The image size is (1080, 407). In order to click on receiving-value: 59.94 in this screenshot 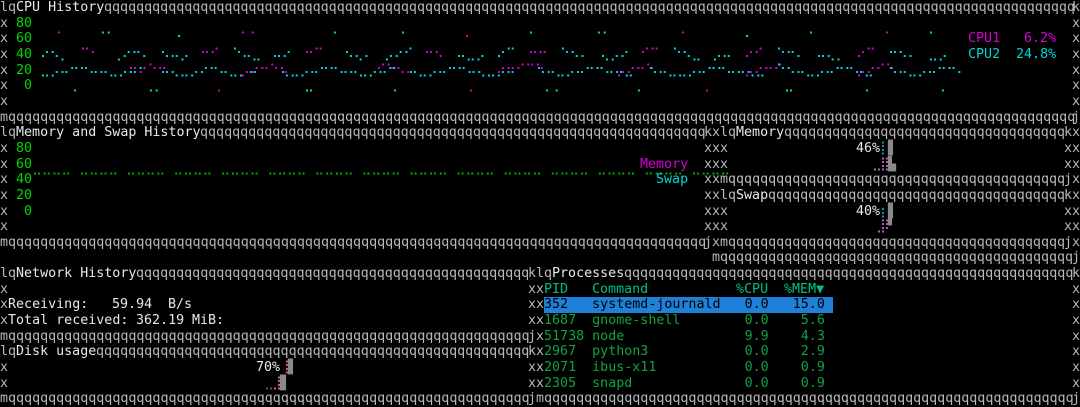, I will do `click(132, 305)`.